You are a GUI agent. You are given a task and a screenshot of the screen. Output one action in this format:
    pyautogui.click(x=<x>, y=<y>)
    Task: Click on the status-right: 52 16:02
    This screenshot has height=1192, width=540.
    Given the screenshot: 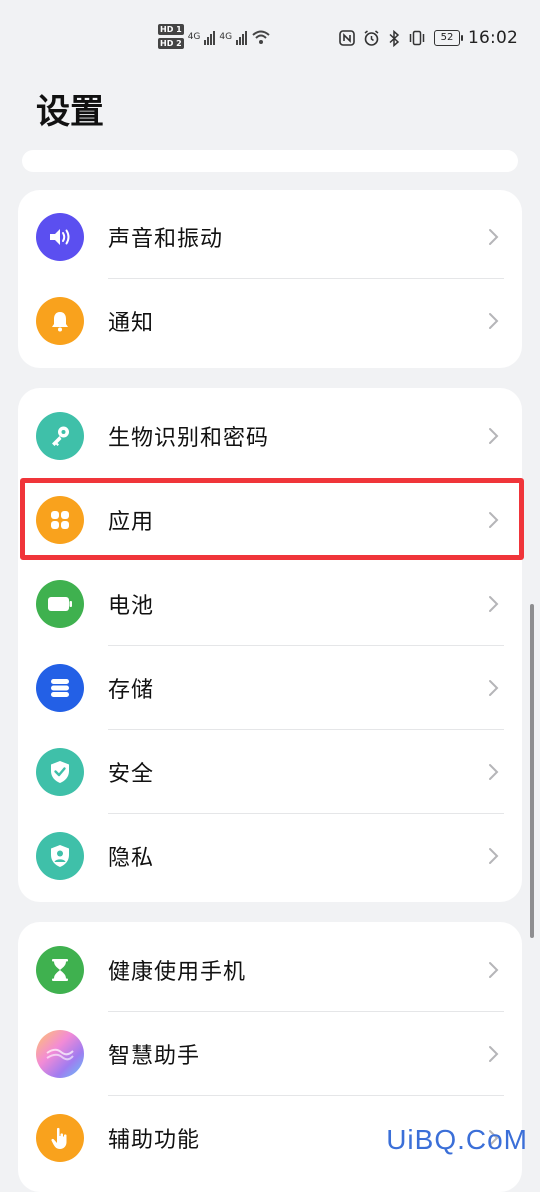 What is the action you would take?
    pyautogui.click(x=428, y=38)
    